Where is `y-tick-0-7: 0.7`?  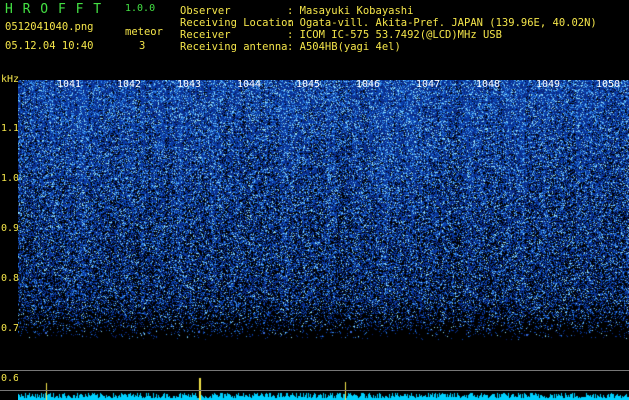
y-tick-0-7: 0.7 is located at coordinates (10, 328).